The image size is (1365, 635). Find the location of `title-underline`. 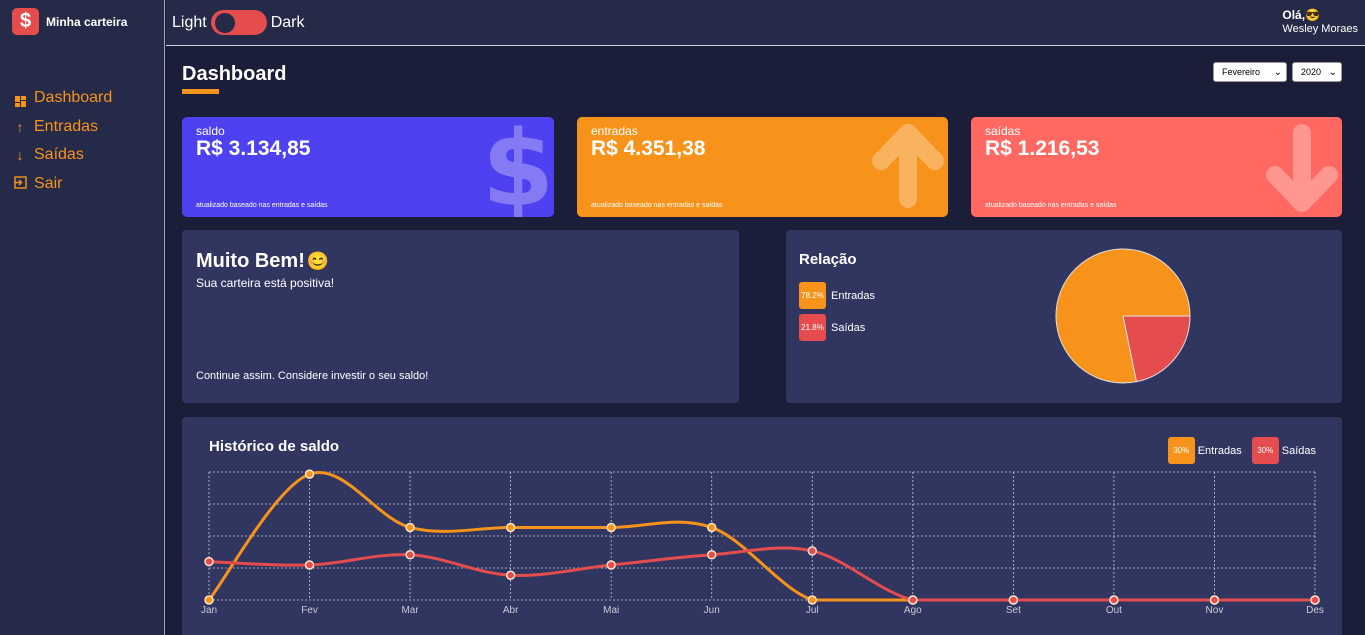

title-underline is located at coordinates (200, 91).